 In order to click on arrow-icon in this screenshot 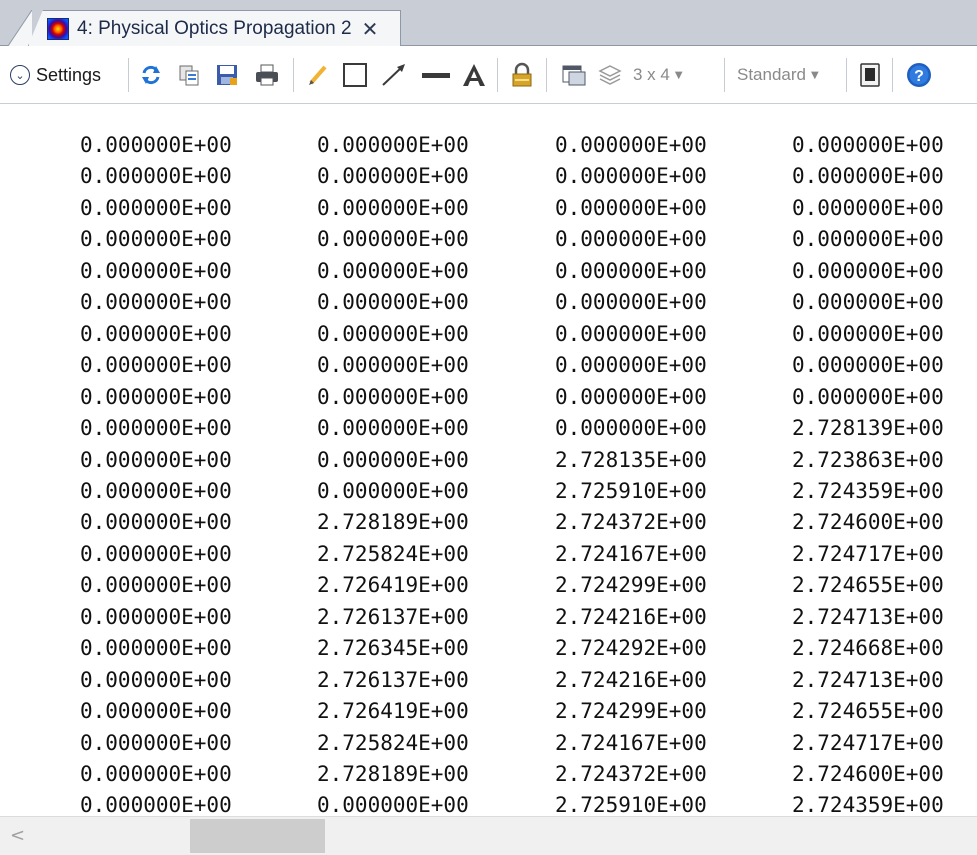, I will do `click(393, 75)`.